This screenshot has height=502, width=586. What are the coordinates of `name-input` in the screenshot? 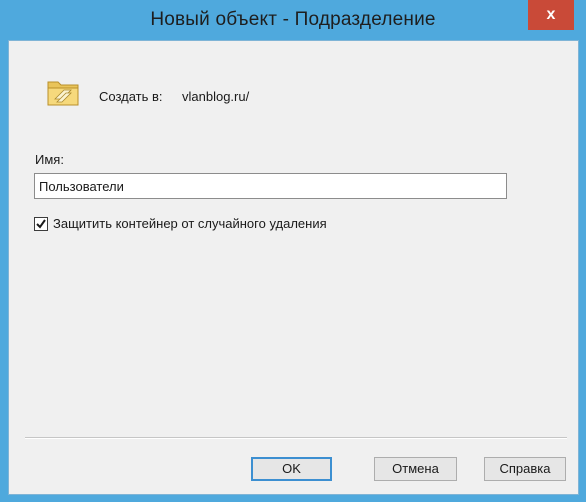 It's located at (270, 186).